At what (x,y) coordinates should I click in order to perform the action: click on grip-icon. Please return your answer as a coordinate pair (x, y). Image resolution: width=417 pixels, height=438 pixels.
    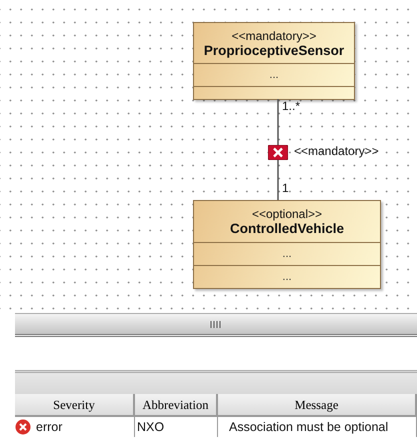
    Looking at the image, I should click on (216, 324).